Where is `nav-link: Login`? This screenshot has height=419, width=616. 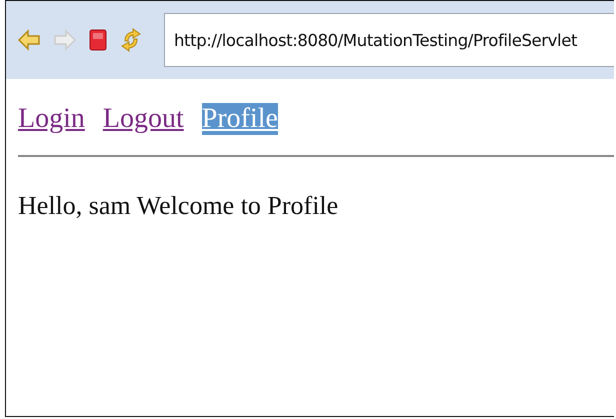
nav-link: Login is located at coordinates (51, 119).